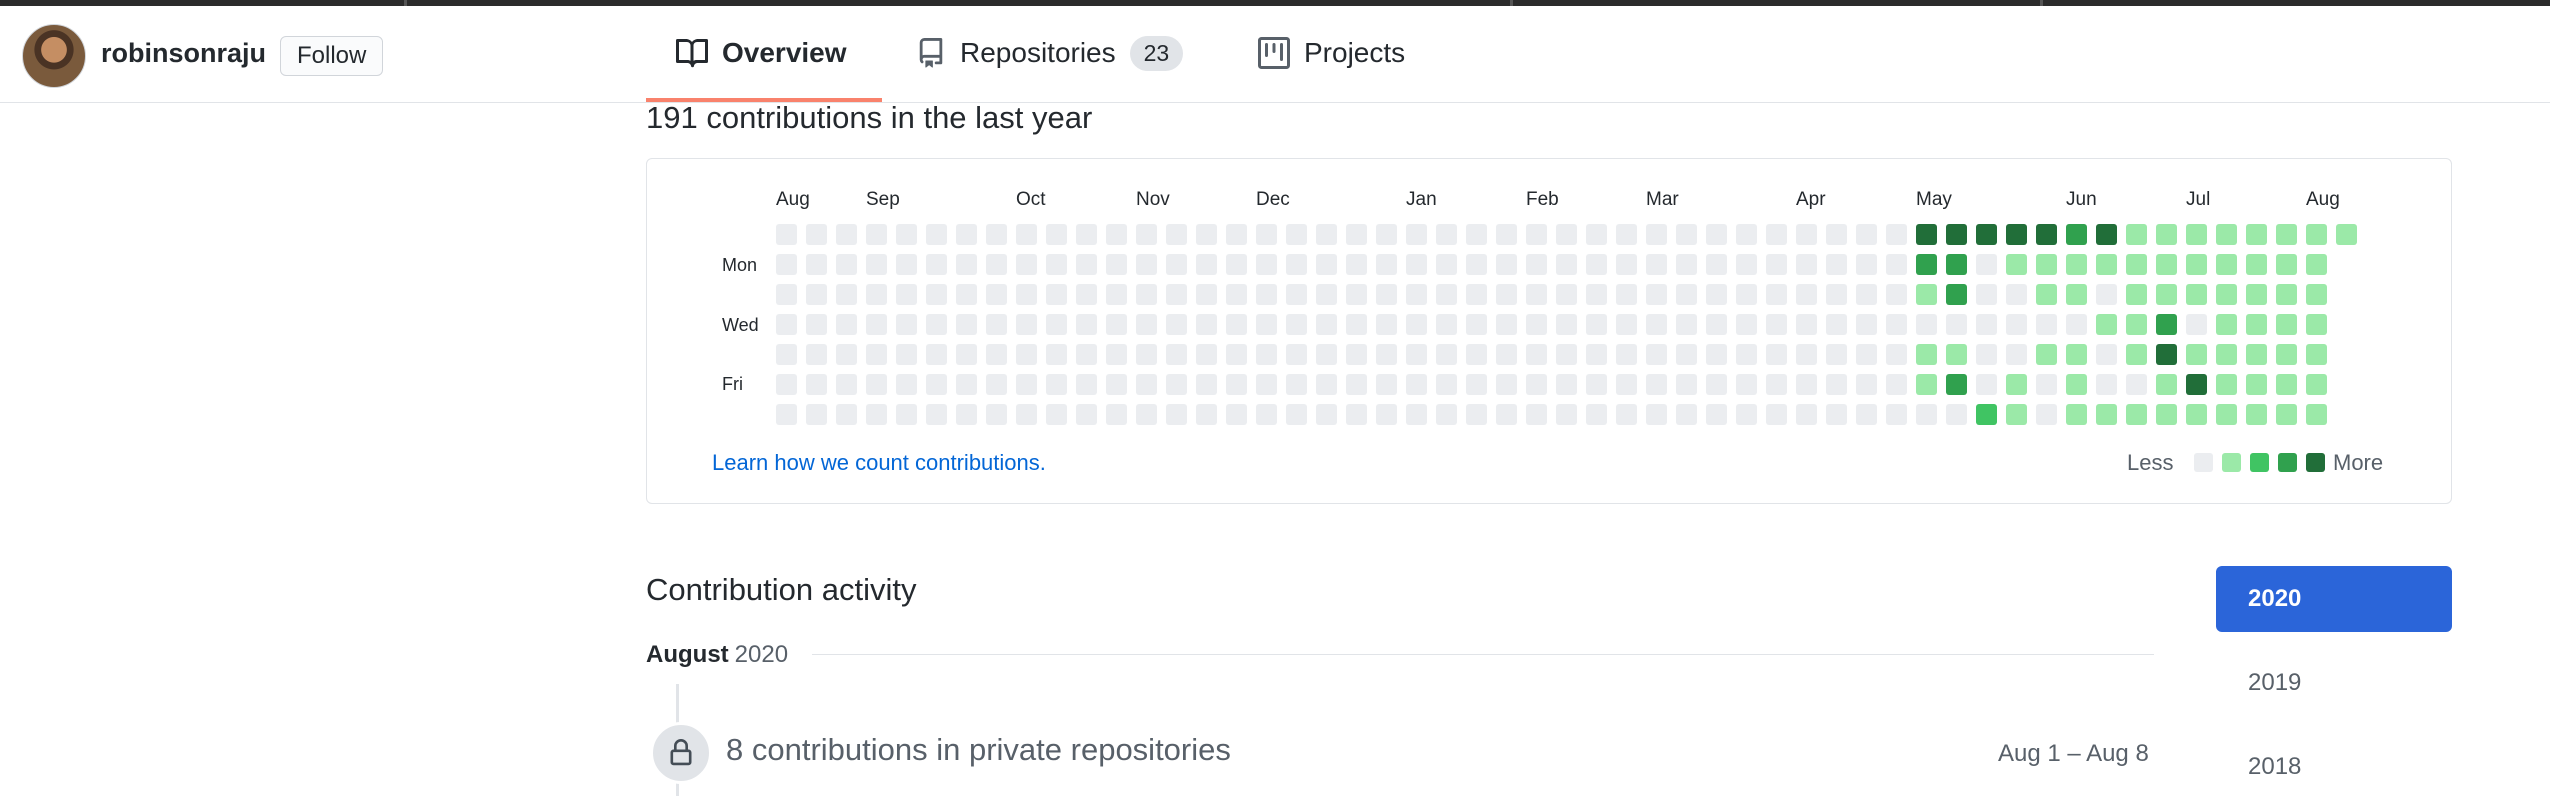 The width and height of the screenshot is (2550, 800). I want to click on tab-projects: Projects, so click(1331, 53).